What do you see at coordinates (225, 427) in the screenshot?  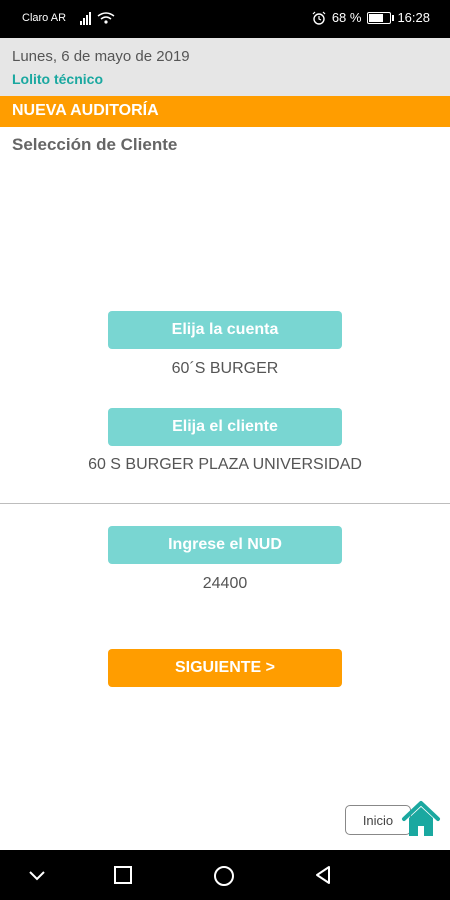 I see `choose-client-button: Elija el cliente` at bounding box center [225, 427].